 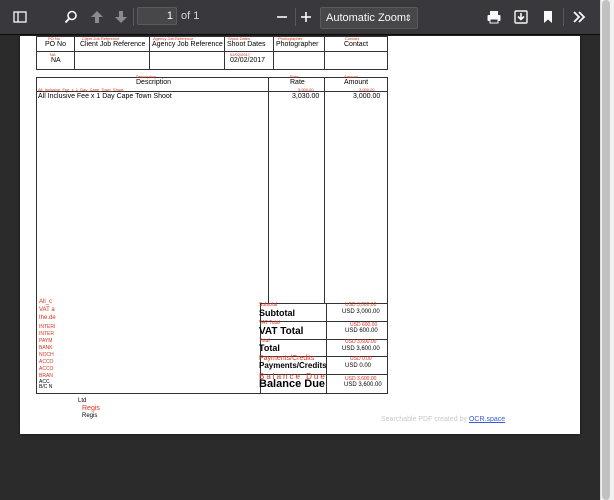 I want to click on line-rate-overlay: 3,000.00, so click(x=306, y=89).